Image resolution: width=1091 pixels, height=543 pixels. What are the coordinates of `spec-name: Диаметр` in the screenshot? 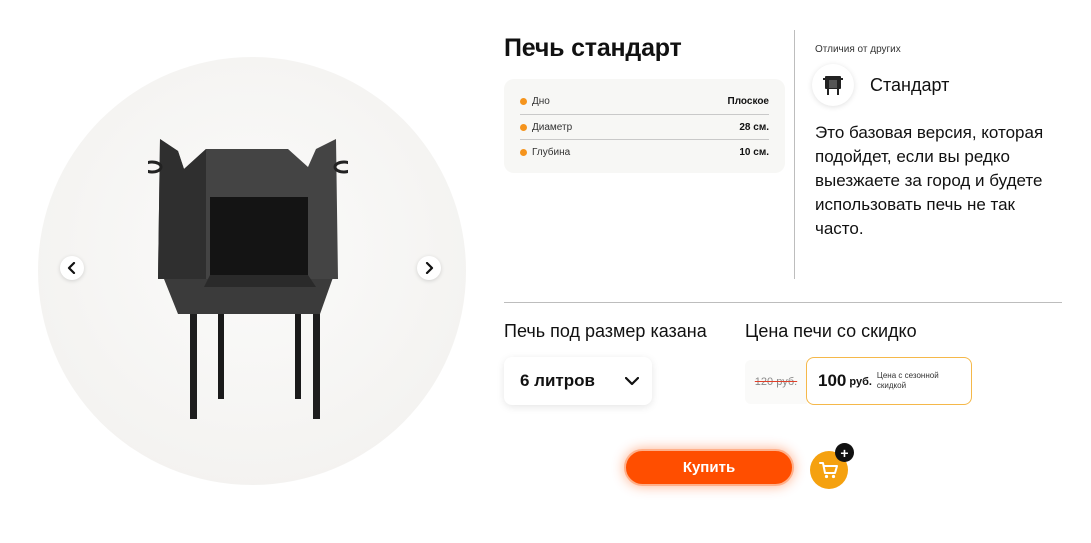 It's located at (552, 127).